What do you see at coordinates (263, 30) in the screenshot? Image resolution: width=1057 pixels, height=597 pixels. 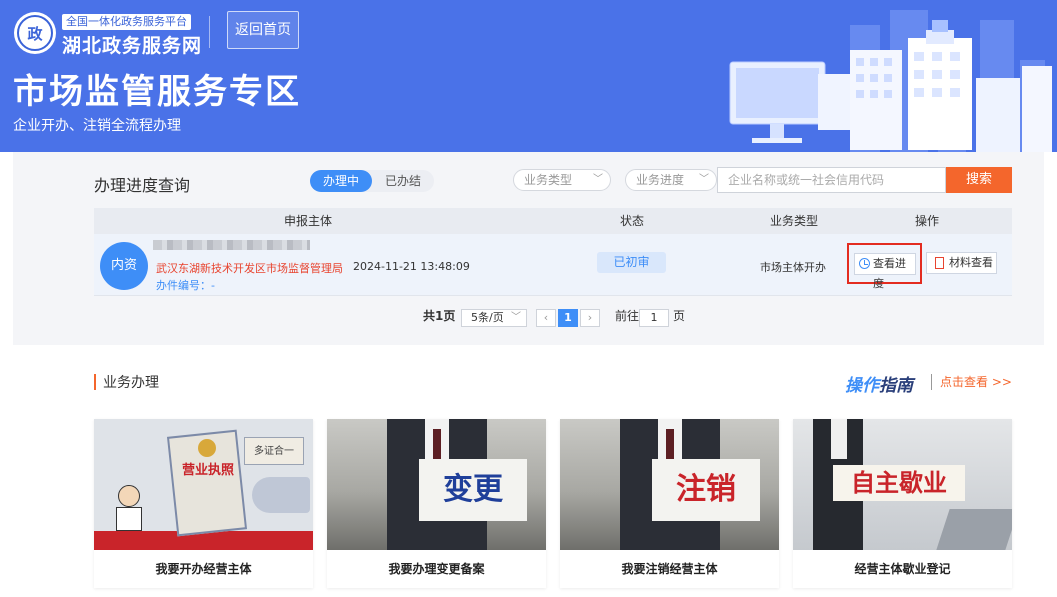 I see `home-button: 返回首页` at bounding box center [263, 30].